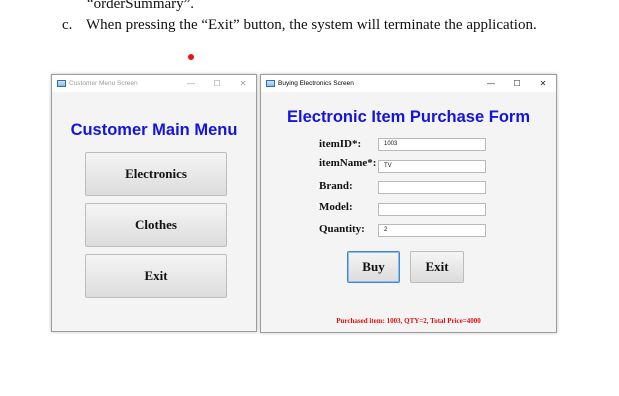  What do you see at coordinates (154, 83) in the screenshot?
I see `customer-window-titlebar: Customer Menu Screen — ☐ ✕` at bounding box center [154, 83].